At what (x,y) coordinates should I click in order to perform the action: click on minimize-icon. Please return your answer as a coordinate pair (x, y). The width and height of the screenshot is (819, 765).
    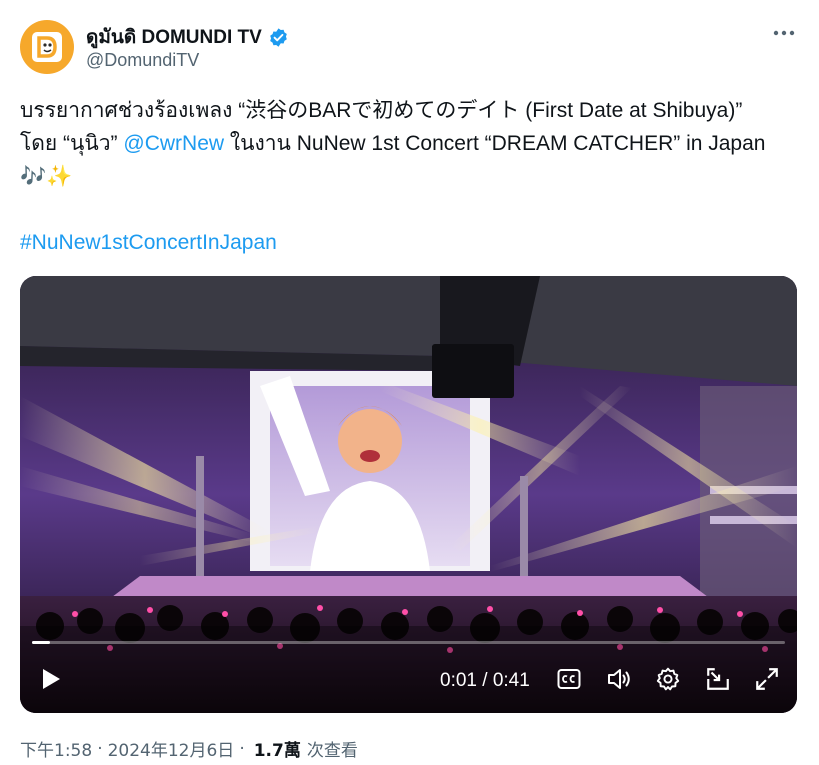
    Looking at the image, I should click on (718, 679).